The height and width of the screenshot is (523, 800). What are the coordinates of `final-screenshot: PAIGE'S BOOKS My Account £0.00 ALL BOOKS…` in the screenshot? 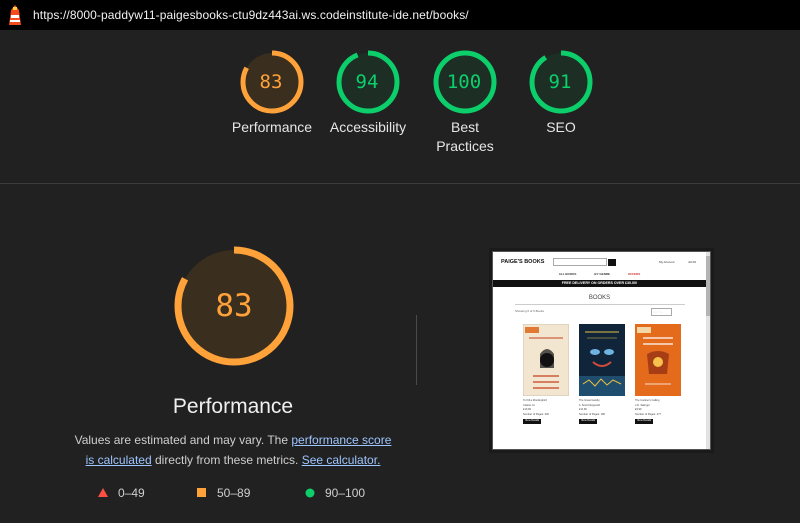 It's located at (601, 350).